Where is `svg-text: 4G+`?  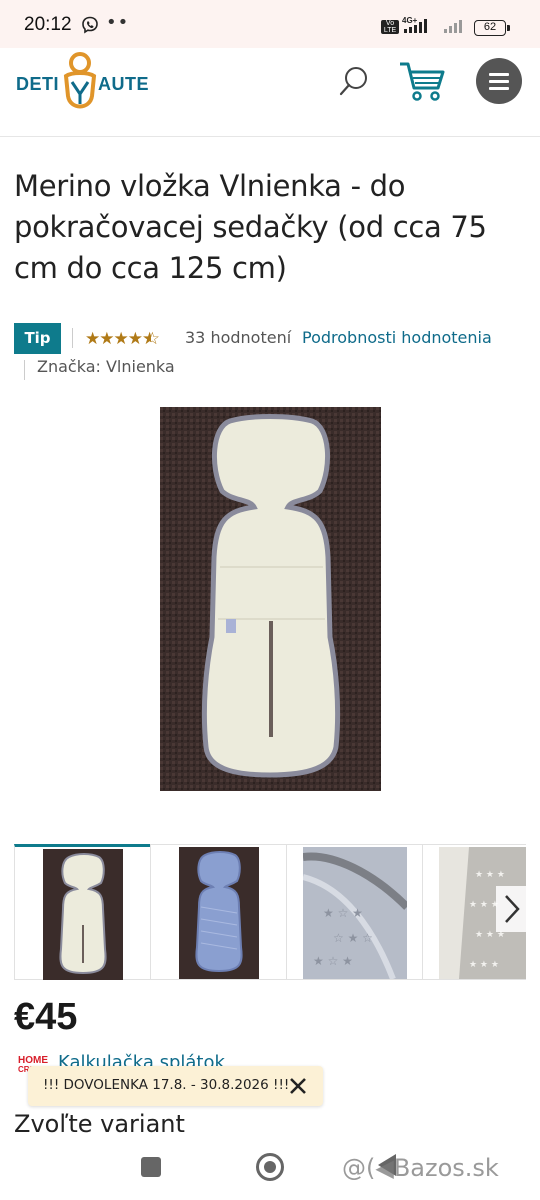 svg-text: 4G+ is located at coordinates (410, 20).